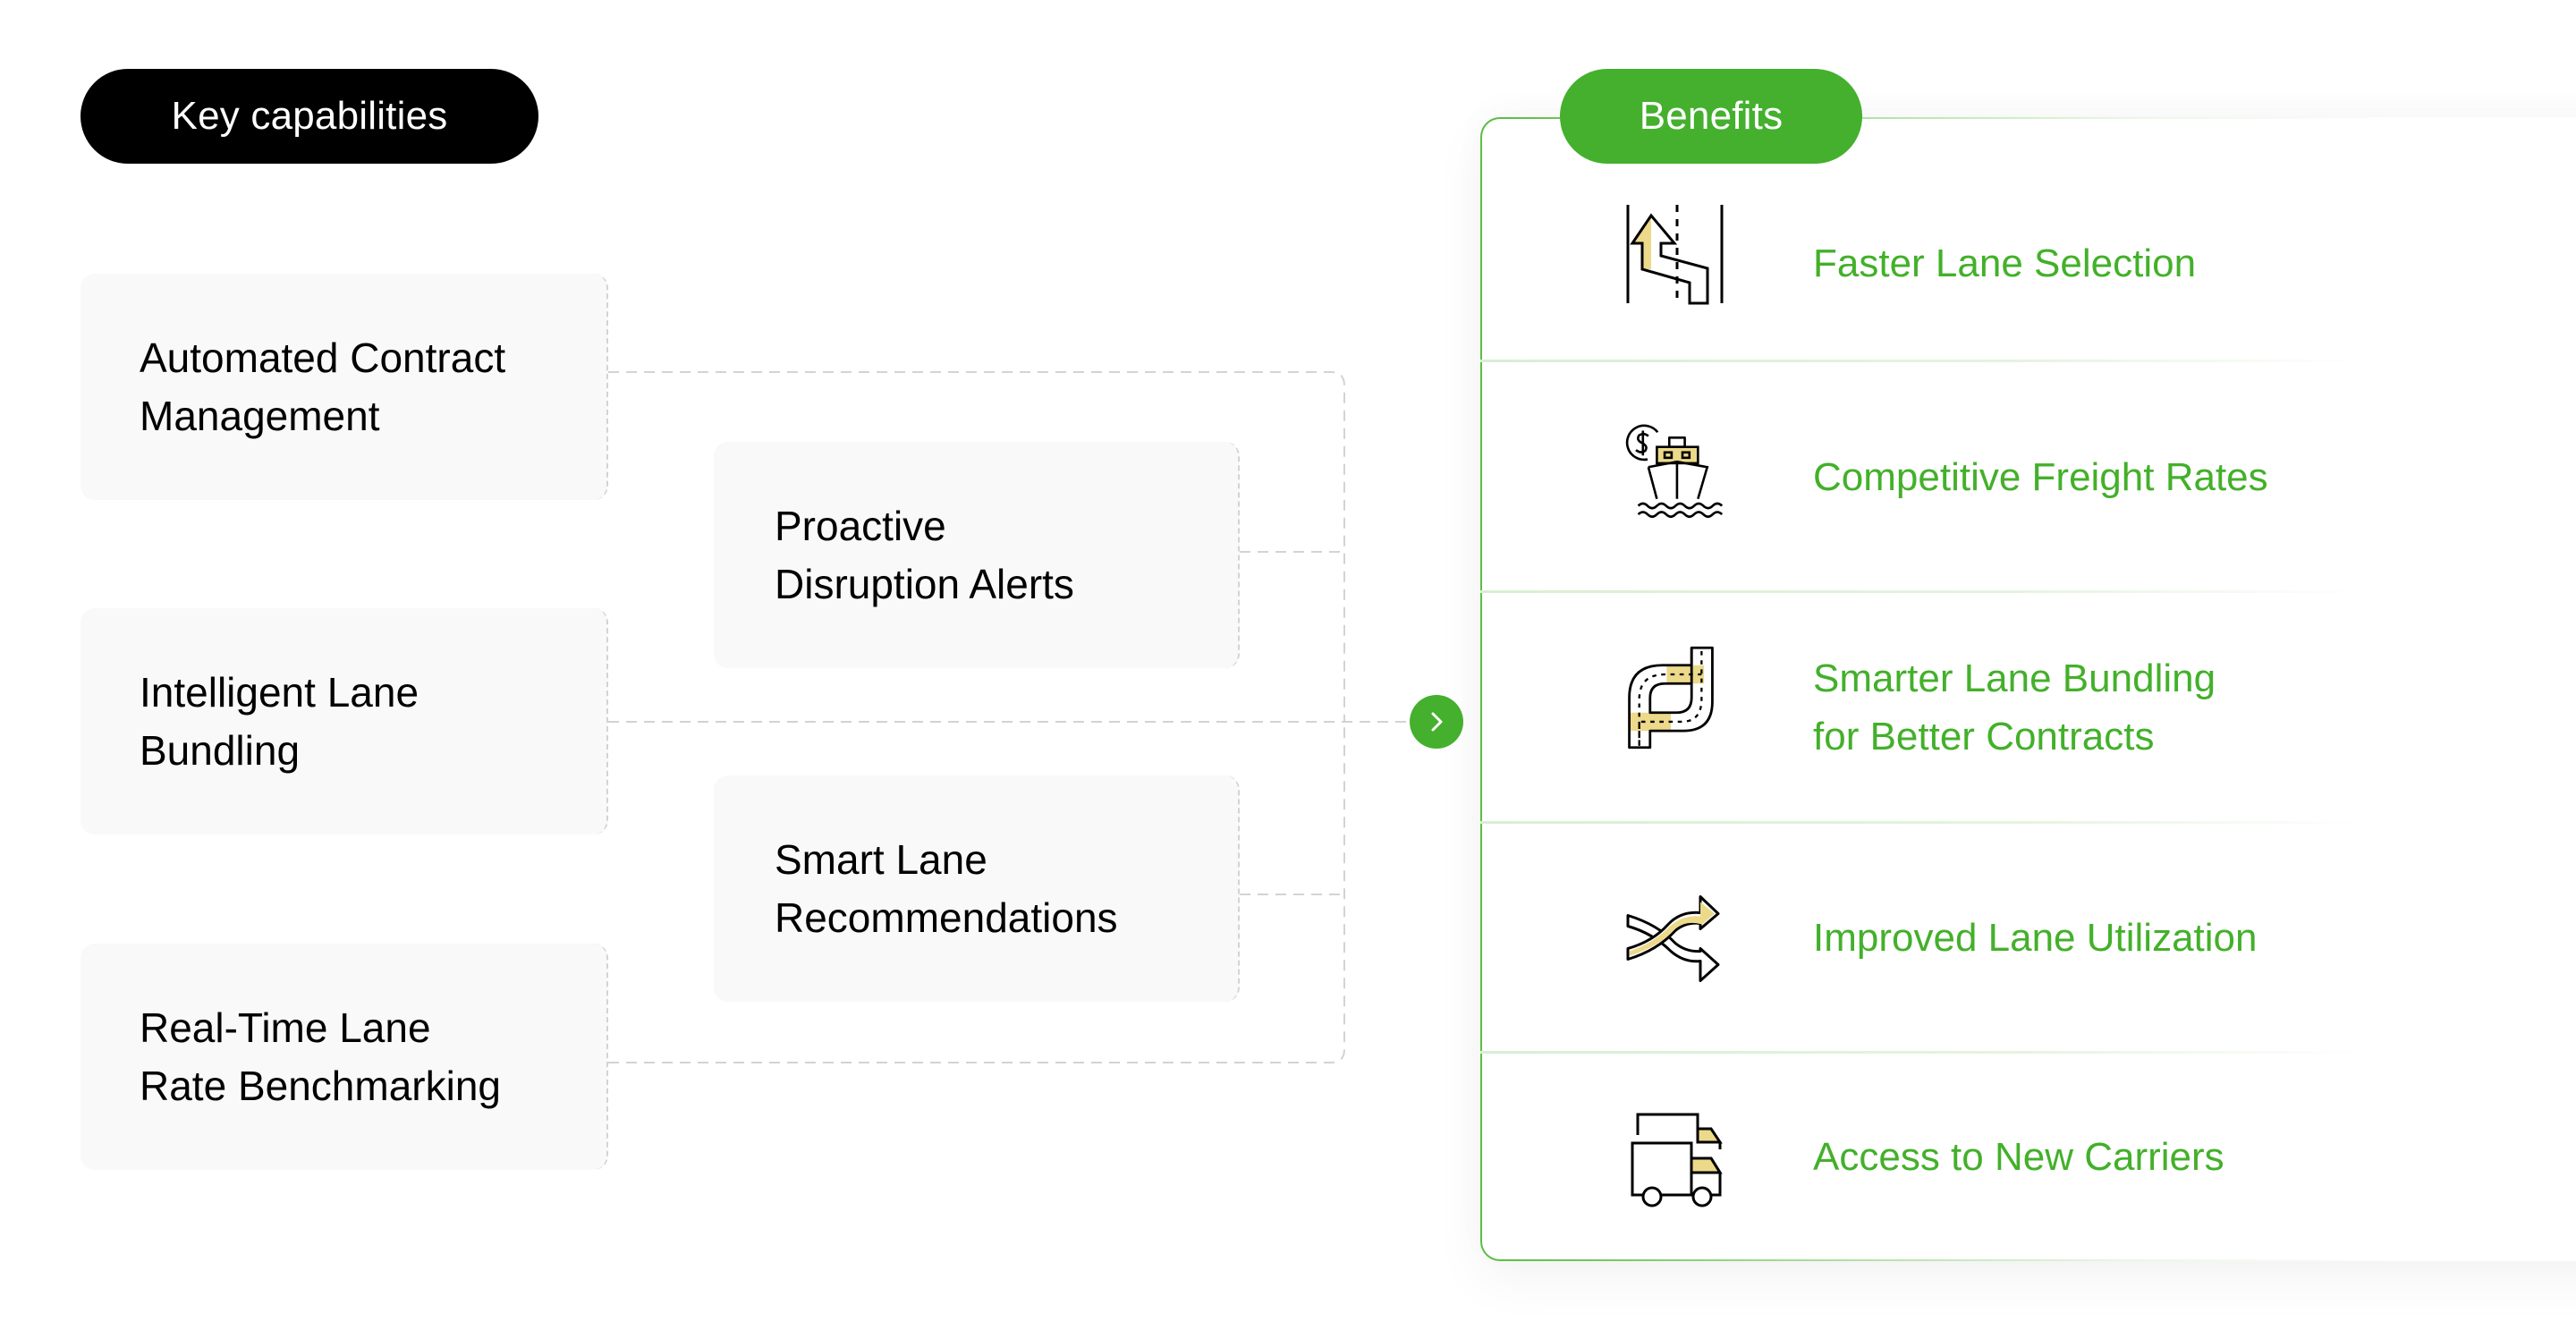 This screenshot has width=2576, height=1330. I want to click on chevron-connector-button, so click(1436, 722).